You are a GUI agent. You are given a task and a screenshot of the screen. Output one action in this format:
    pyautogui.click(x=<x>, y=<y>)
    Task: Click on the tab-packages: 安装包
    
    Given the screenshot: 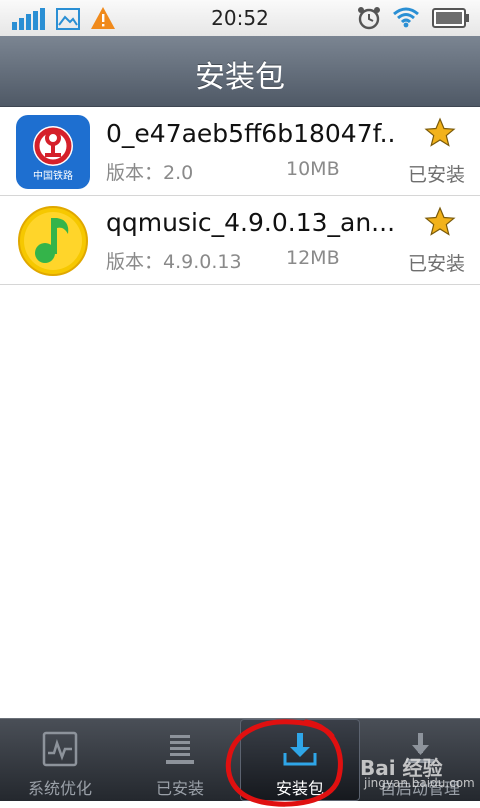 What is the action you would take?
    pyautogui.click(x=300, y=760)
    